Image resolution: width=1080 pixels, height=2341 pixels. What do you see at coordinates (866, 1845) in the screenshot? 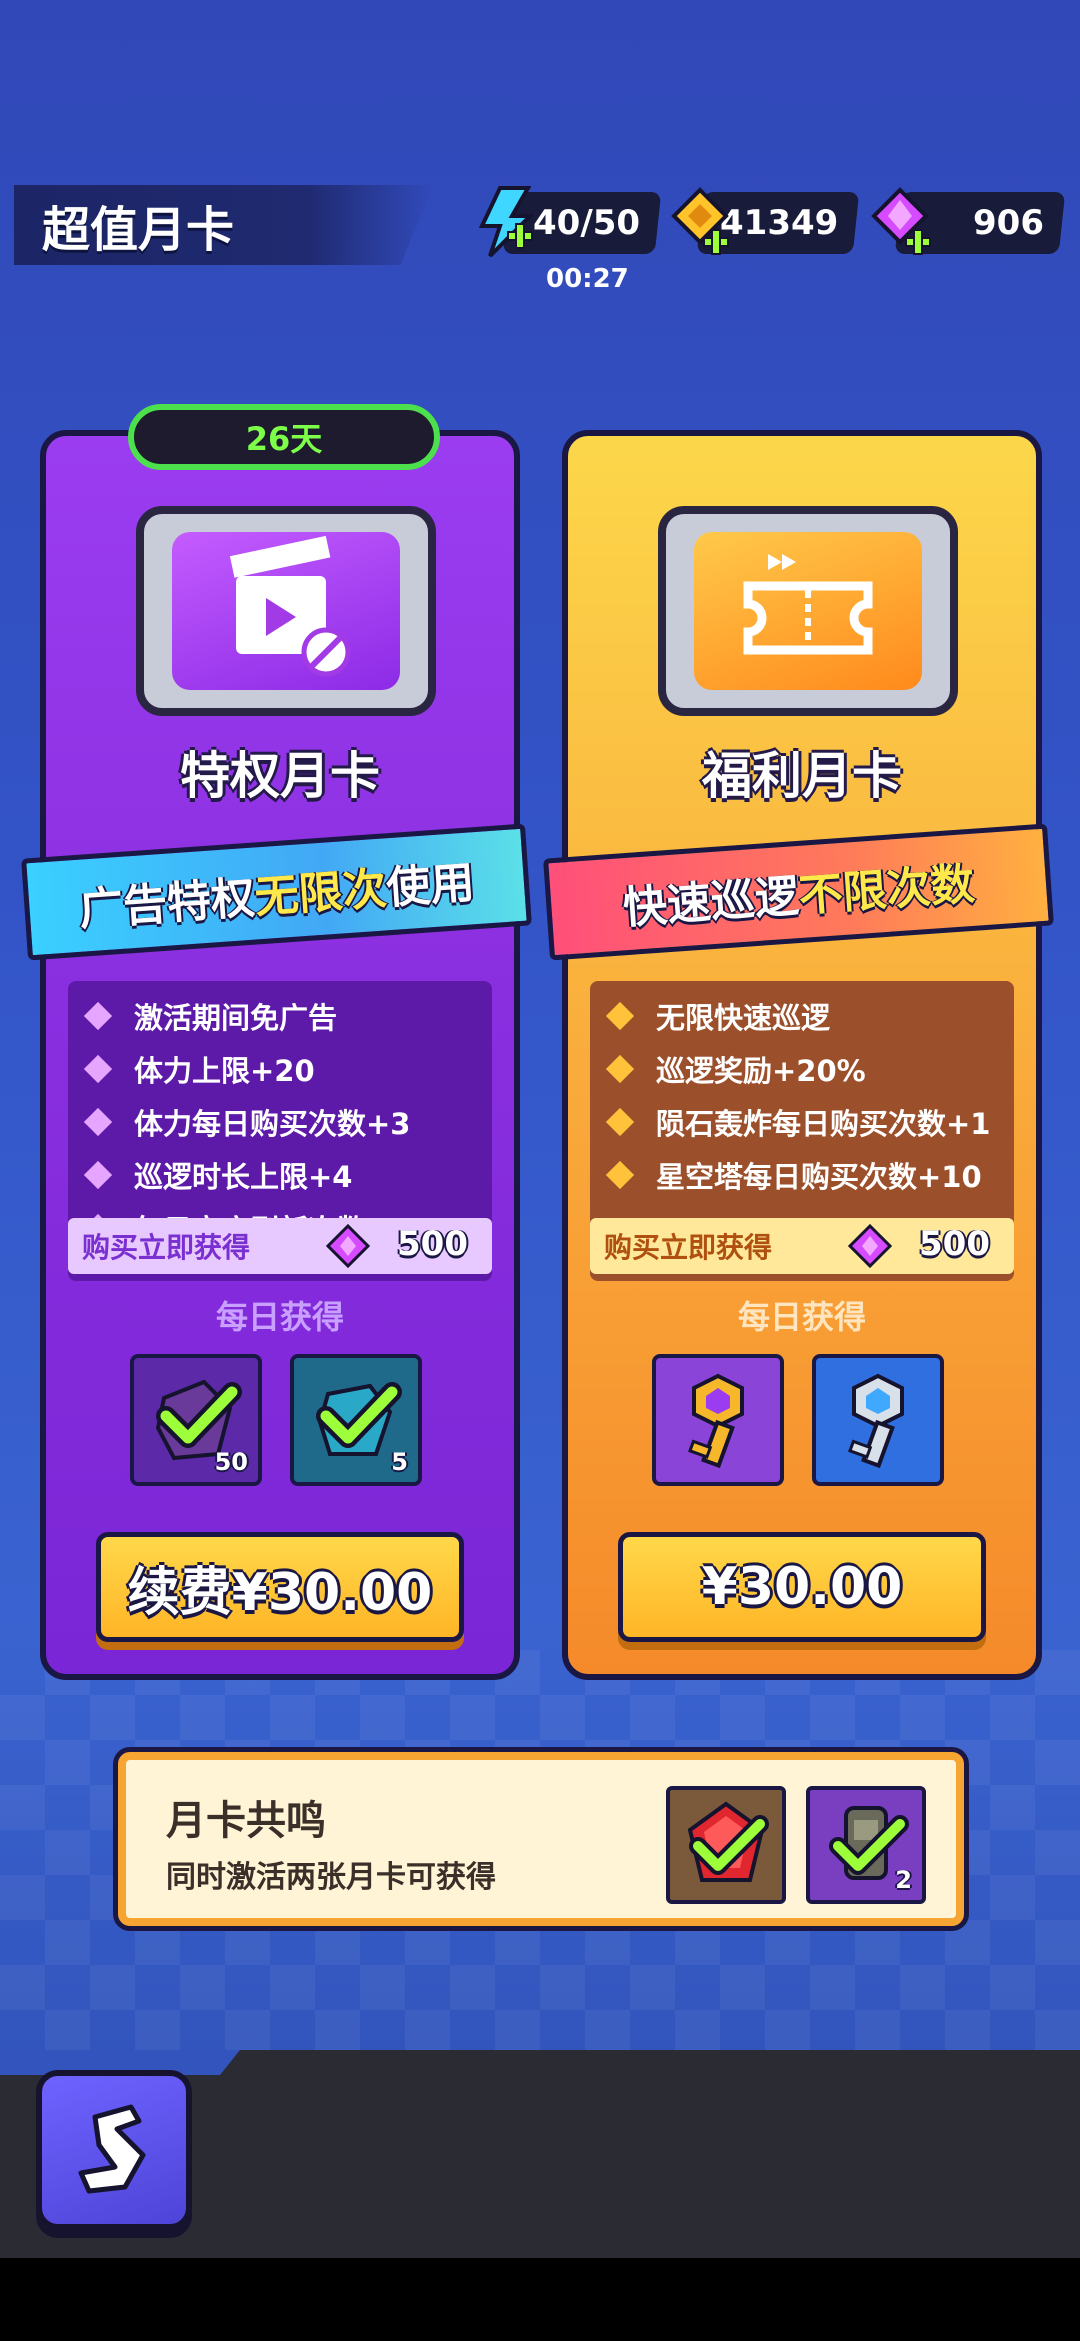
I see `resonance-reward-slot: 2` at bounding box center [866, 1845].